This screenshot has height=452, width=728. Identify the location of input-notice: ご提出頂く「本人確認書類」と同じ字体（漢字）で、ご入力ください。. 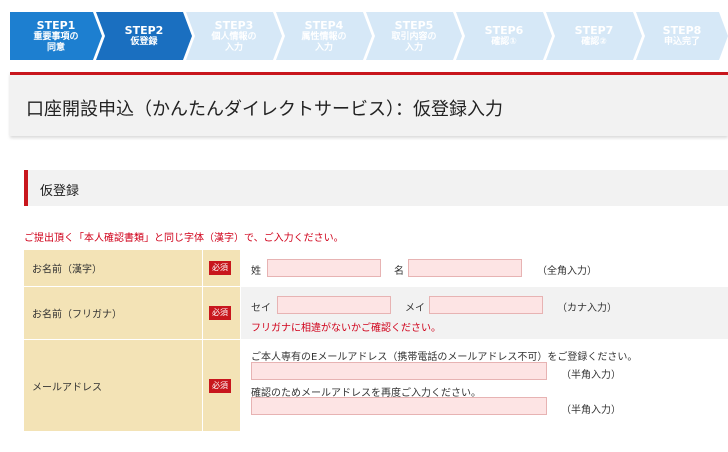
(184, 238).